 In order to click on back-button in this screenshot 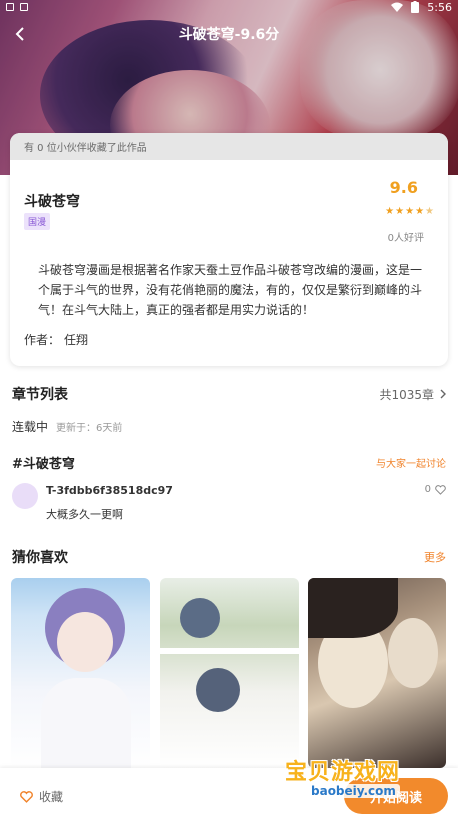, I will do `click(20, 34)`.